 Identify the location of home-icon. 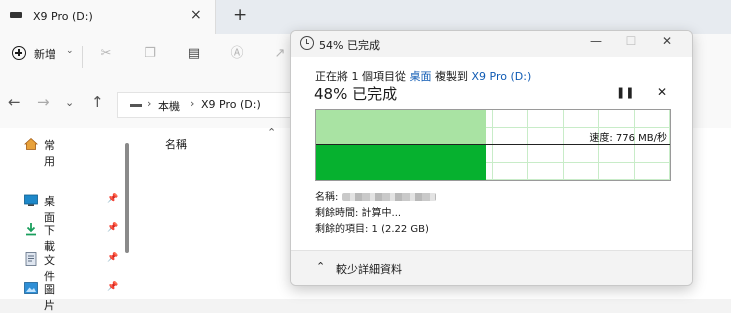
(31, 144).